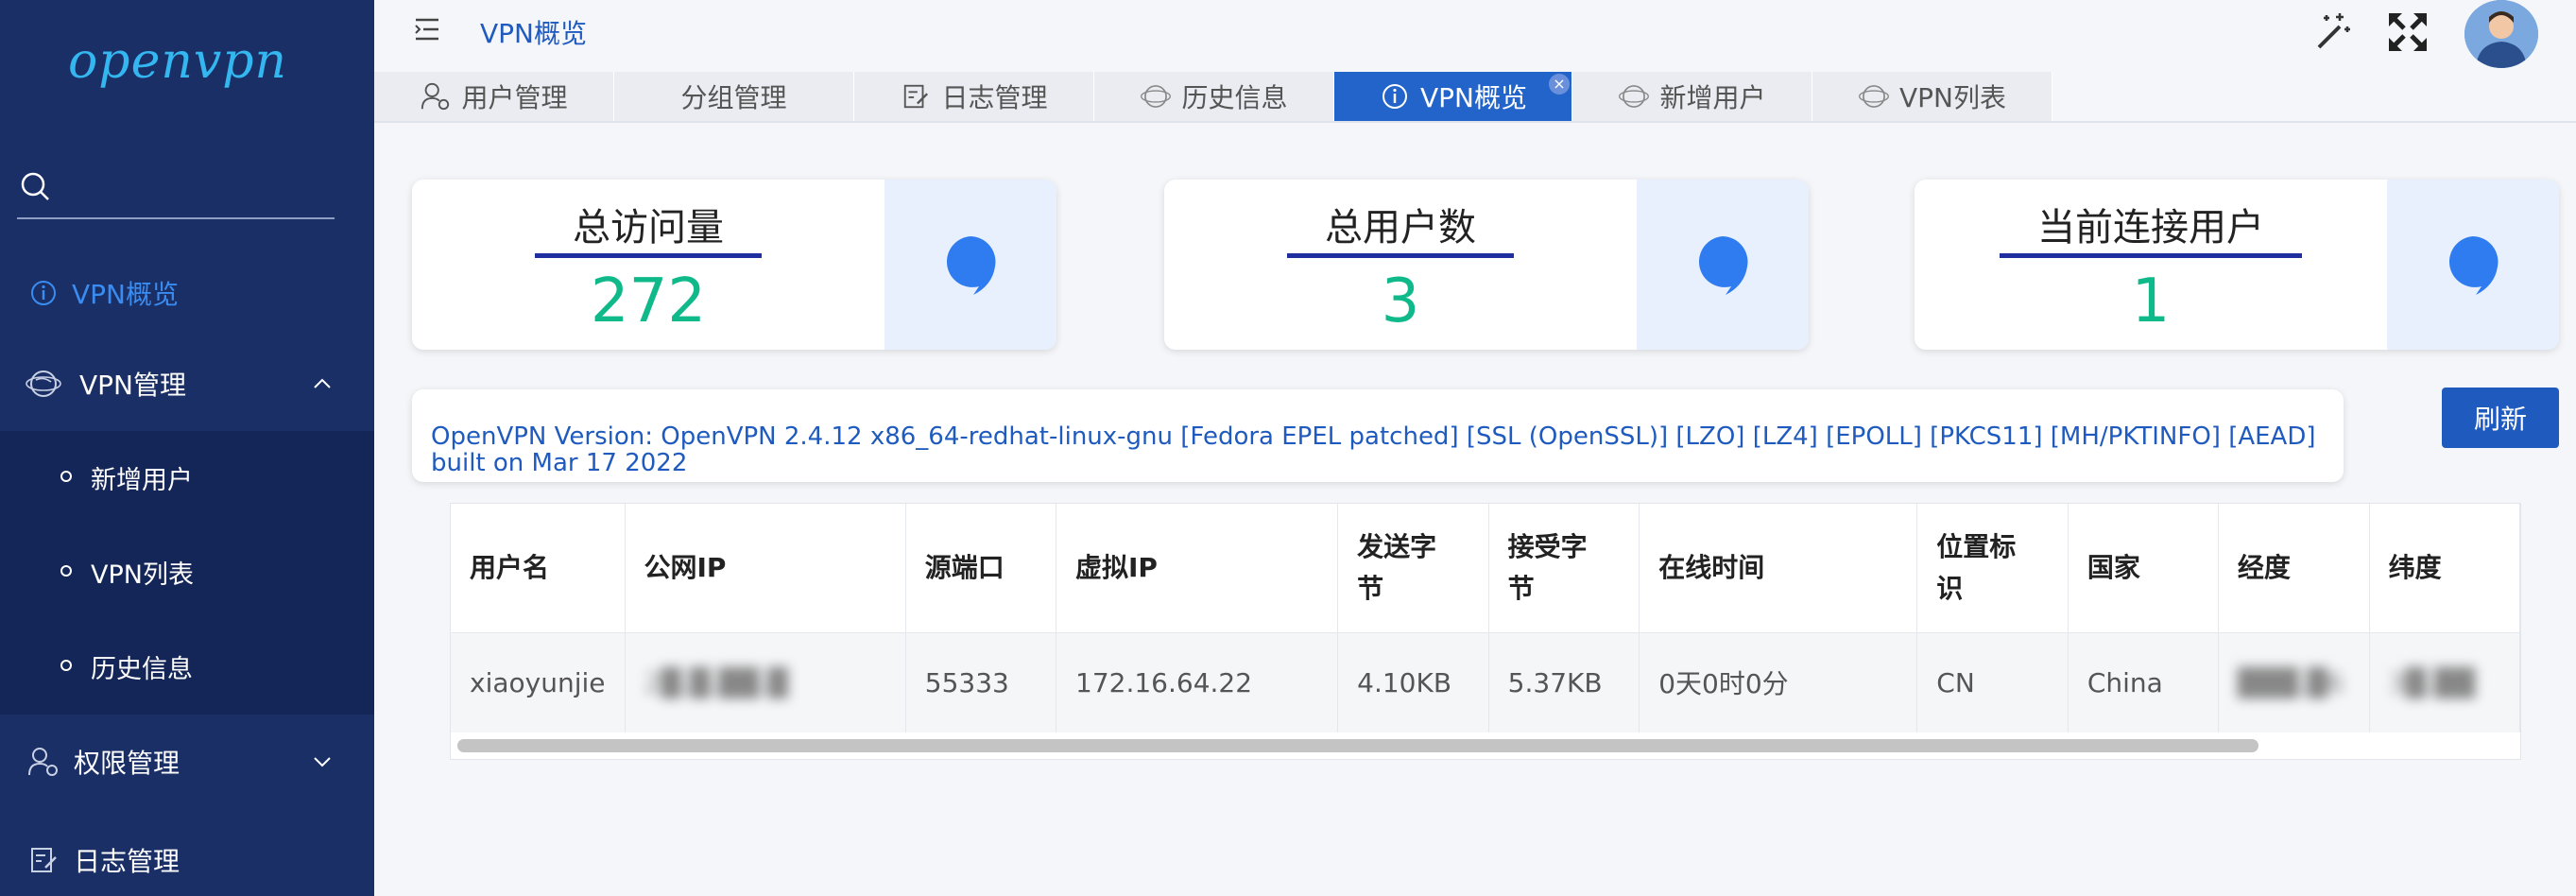 This screenshot has width=2576, height=896. What do you see at coordinates (2143, 681) in the screenshot?
I see `cell-country: China` at bounding box center [2143, 681].